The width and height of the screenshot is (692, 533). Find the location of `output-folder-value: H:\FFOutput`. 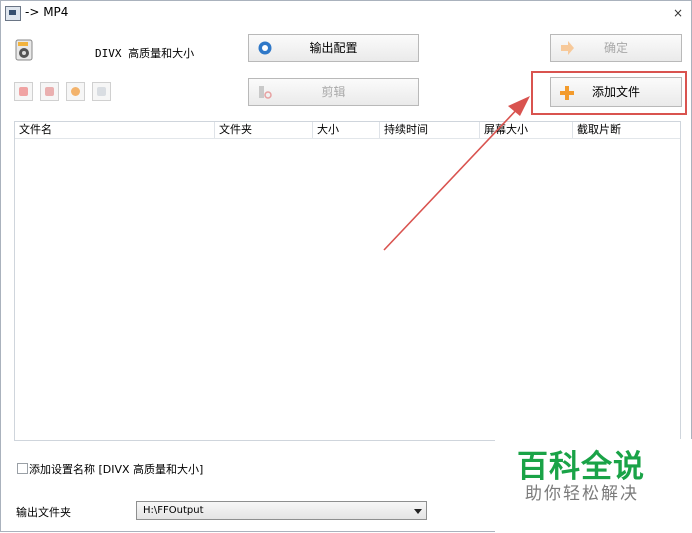

output-folder-value: H:\FFOutput is located at coordinates (173, 510).